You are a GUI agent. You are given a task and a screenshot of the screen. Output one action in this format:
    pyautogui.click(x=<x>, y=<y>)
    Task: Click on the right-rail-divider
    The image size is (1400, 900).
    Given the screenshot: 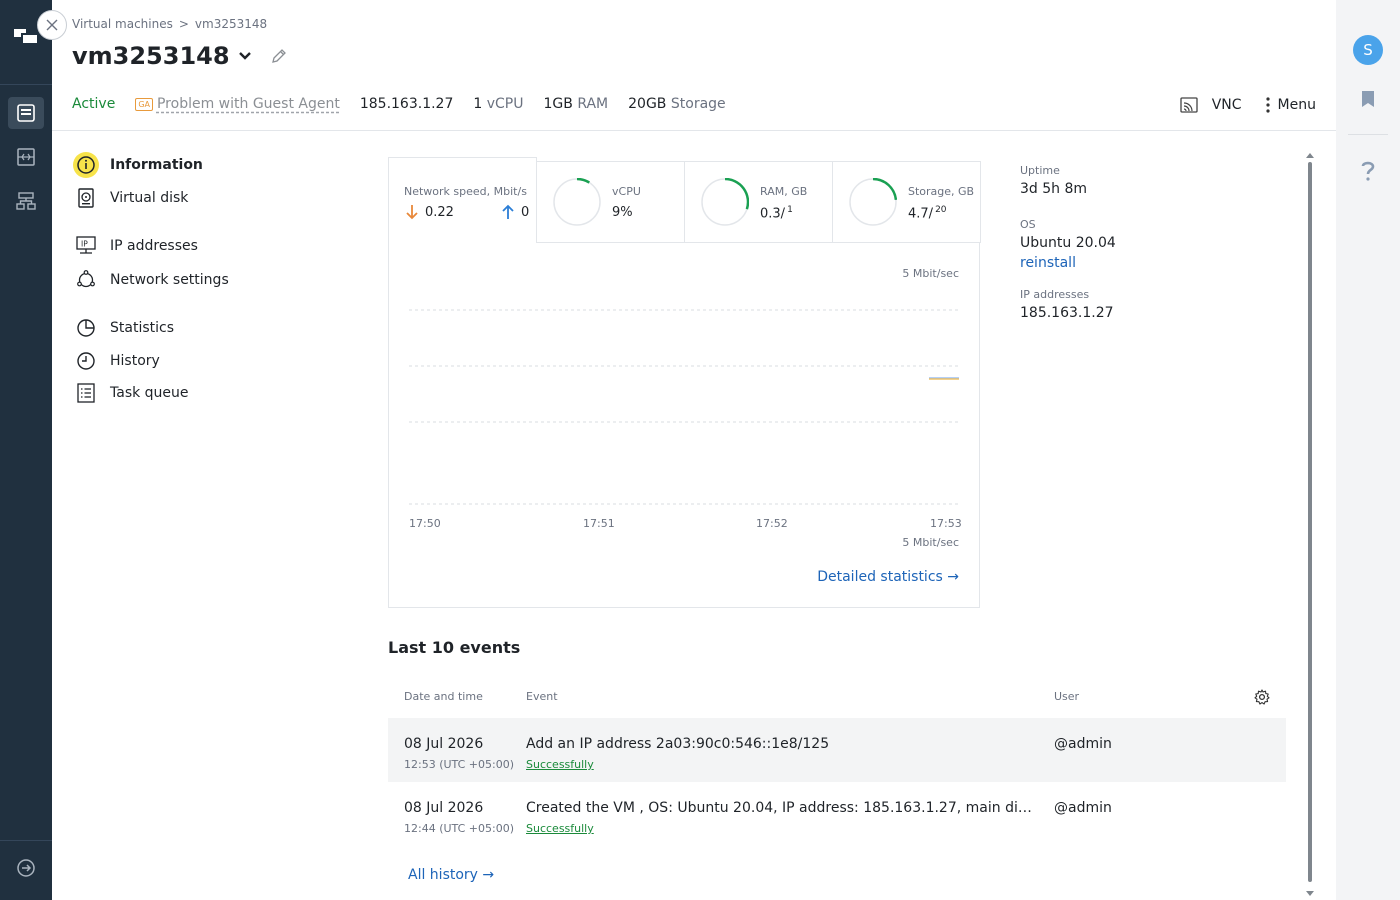 What is the action you would take?
    pyautogui.click(x=1368, y=134)
    